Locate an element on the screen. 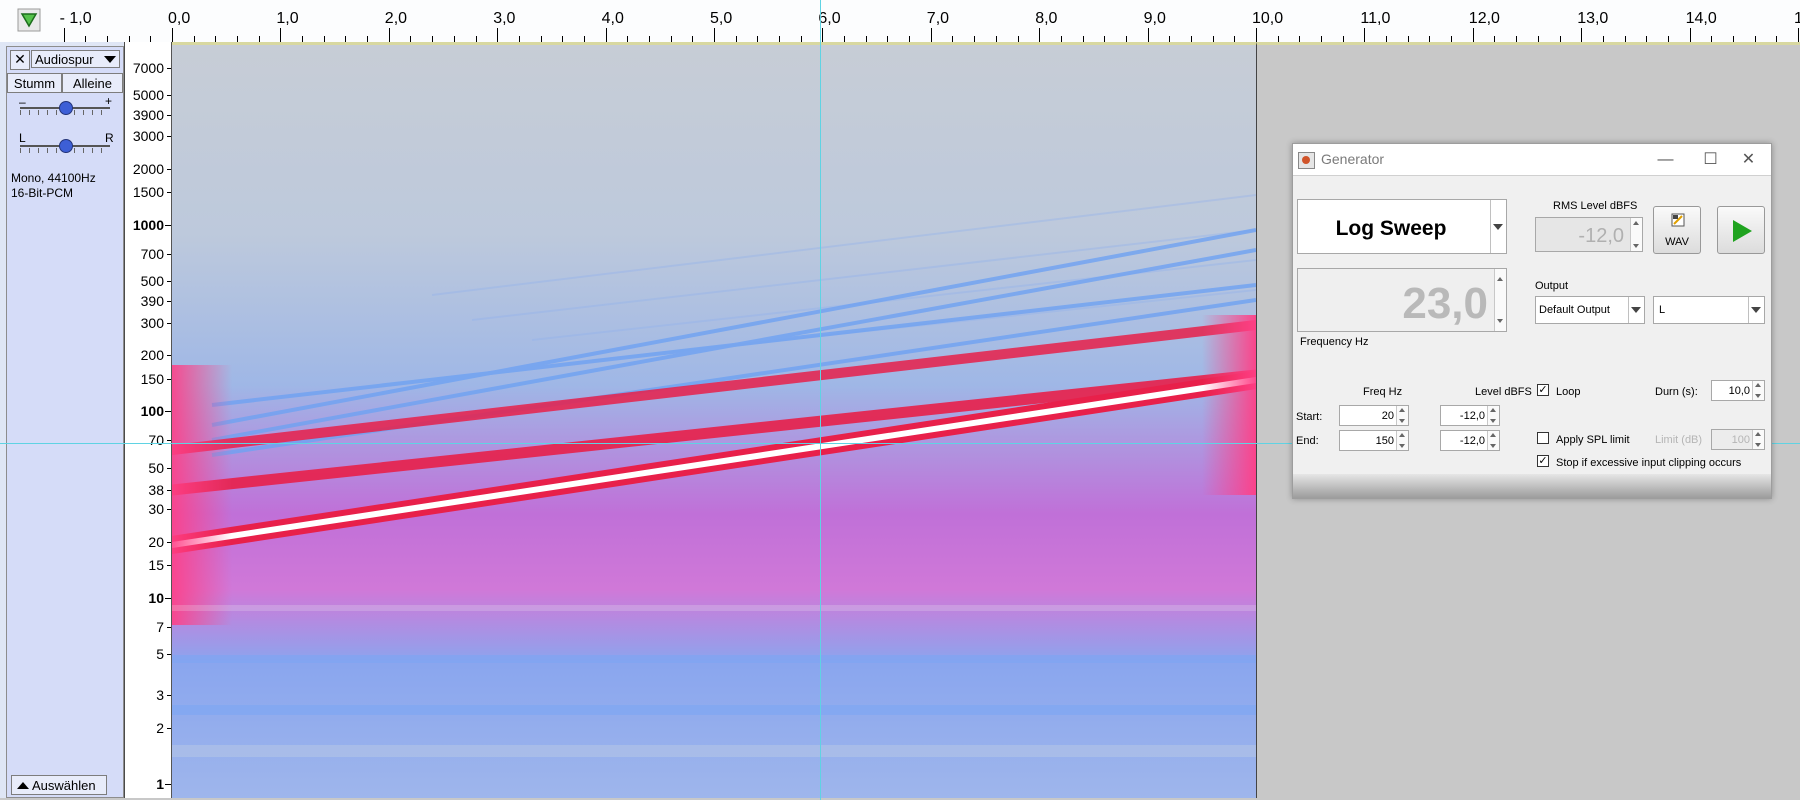 The height and width of the screenshot is (800, 1800). frequency-tick-label: 5000 is located at coordinates (148, 95).